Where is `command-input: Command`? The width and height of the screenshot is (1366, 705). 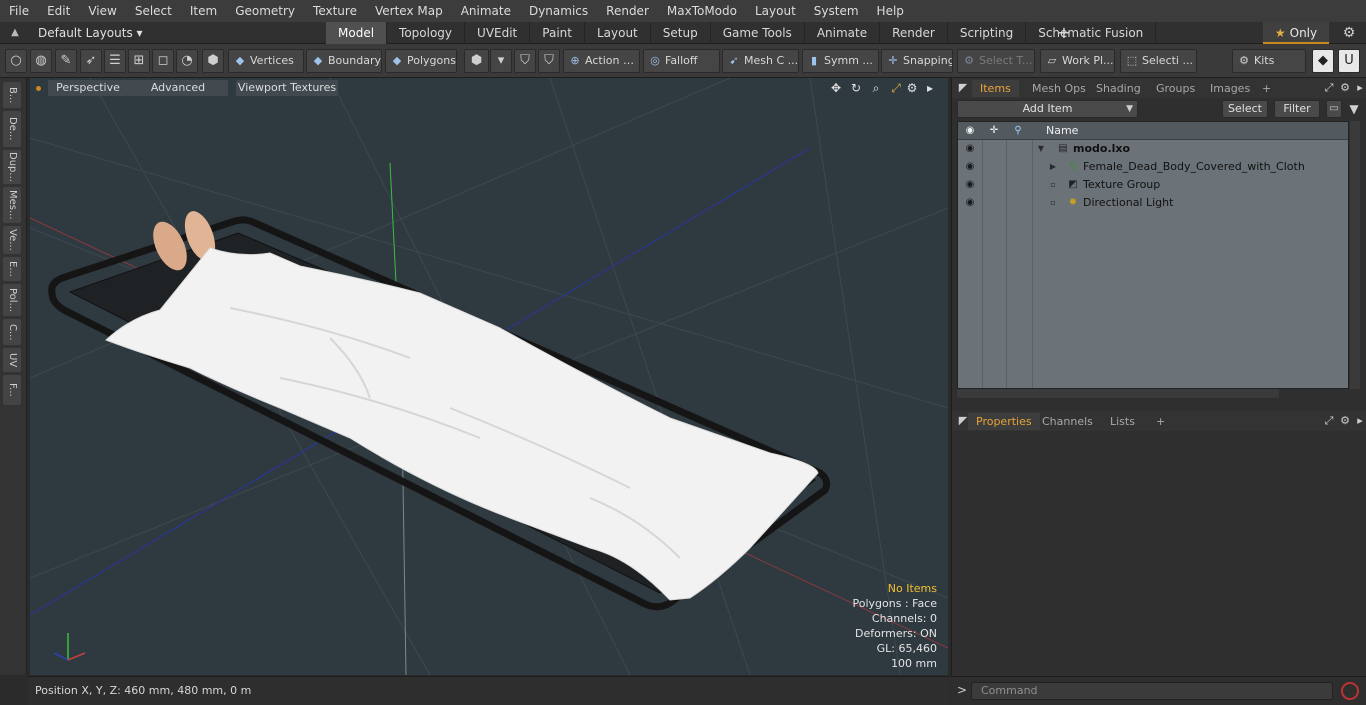 command-input: Command is located at coordinates (1152, 691).